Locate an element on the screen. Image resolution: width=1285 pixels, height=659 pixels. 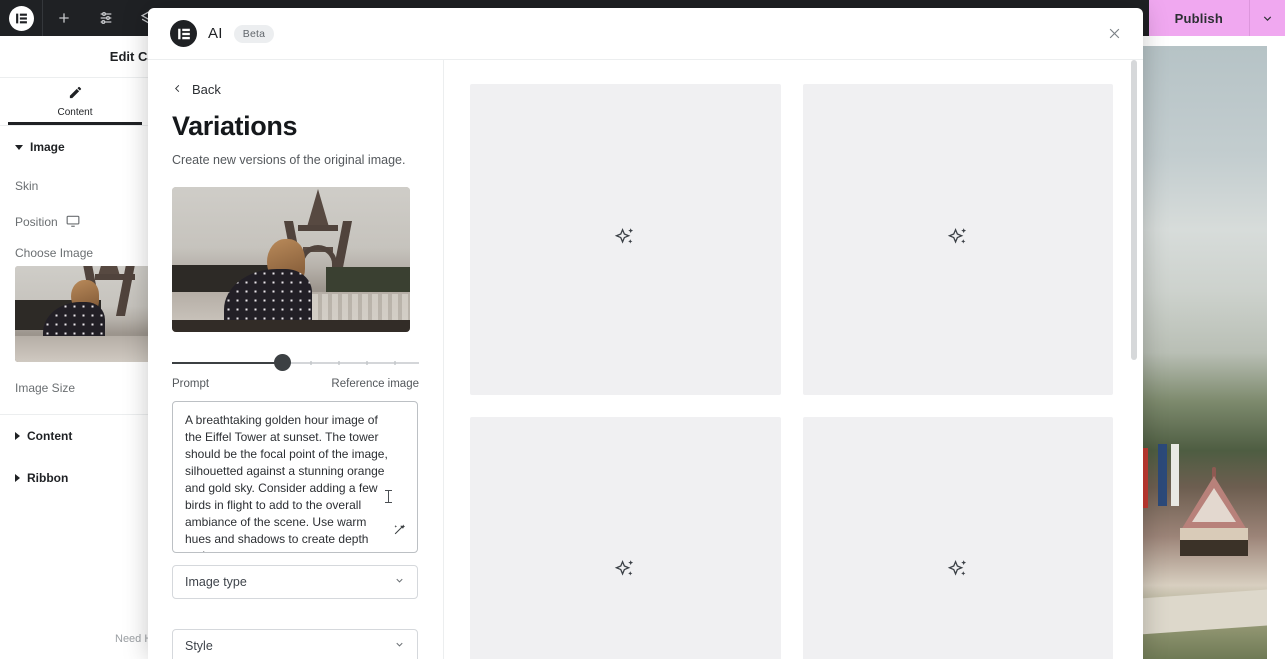
tab-content-label: Content is located at coordinates (75, 112).